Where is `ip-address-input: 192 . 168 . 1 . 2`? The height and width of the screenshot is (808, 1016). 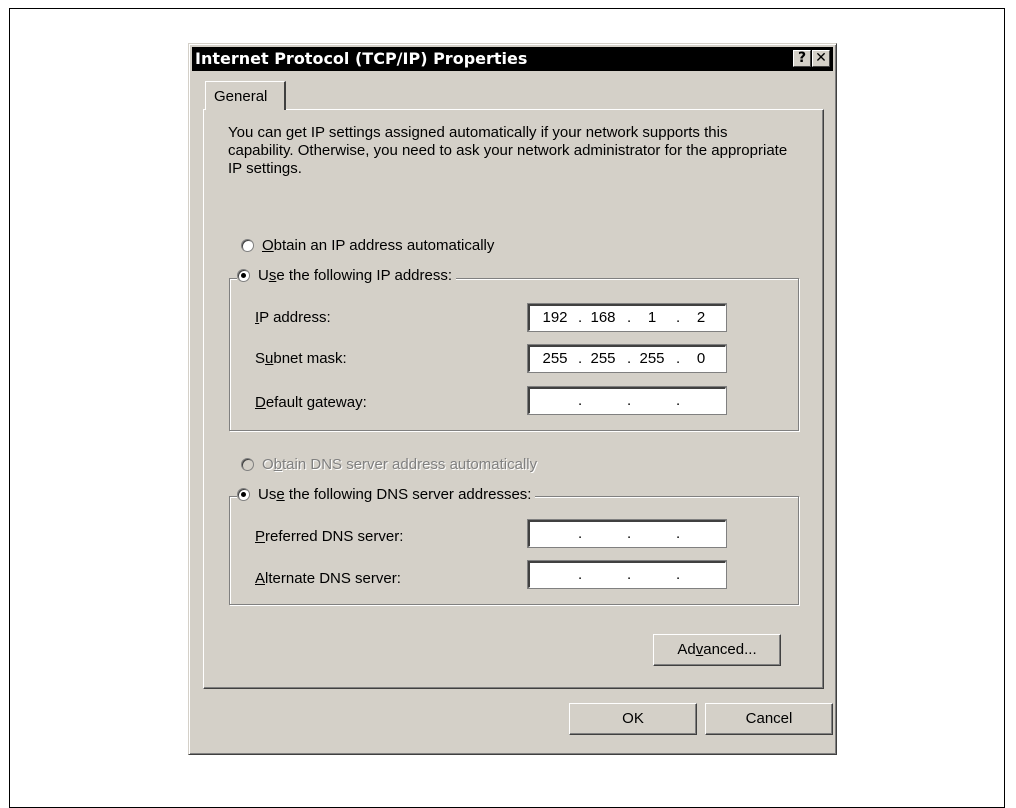
ip-address-input: 192 . 168 . 1 . 2 is located at coordinates (627, 317).